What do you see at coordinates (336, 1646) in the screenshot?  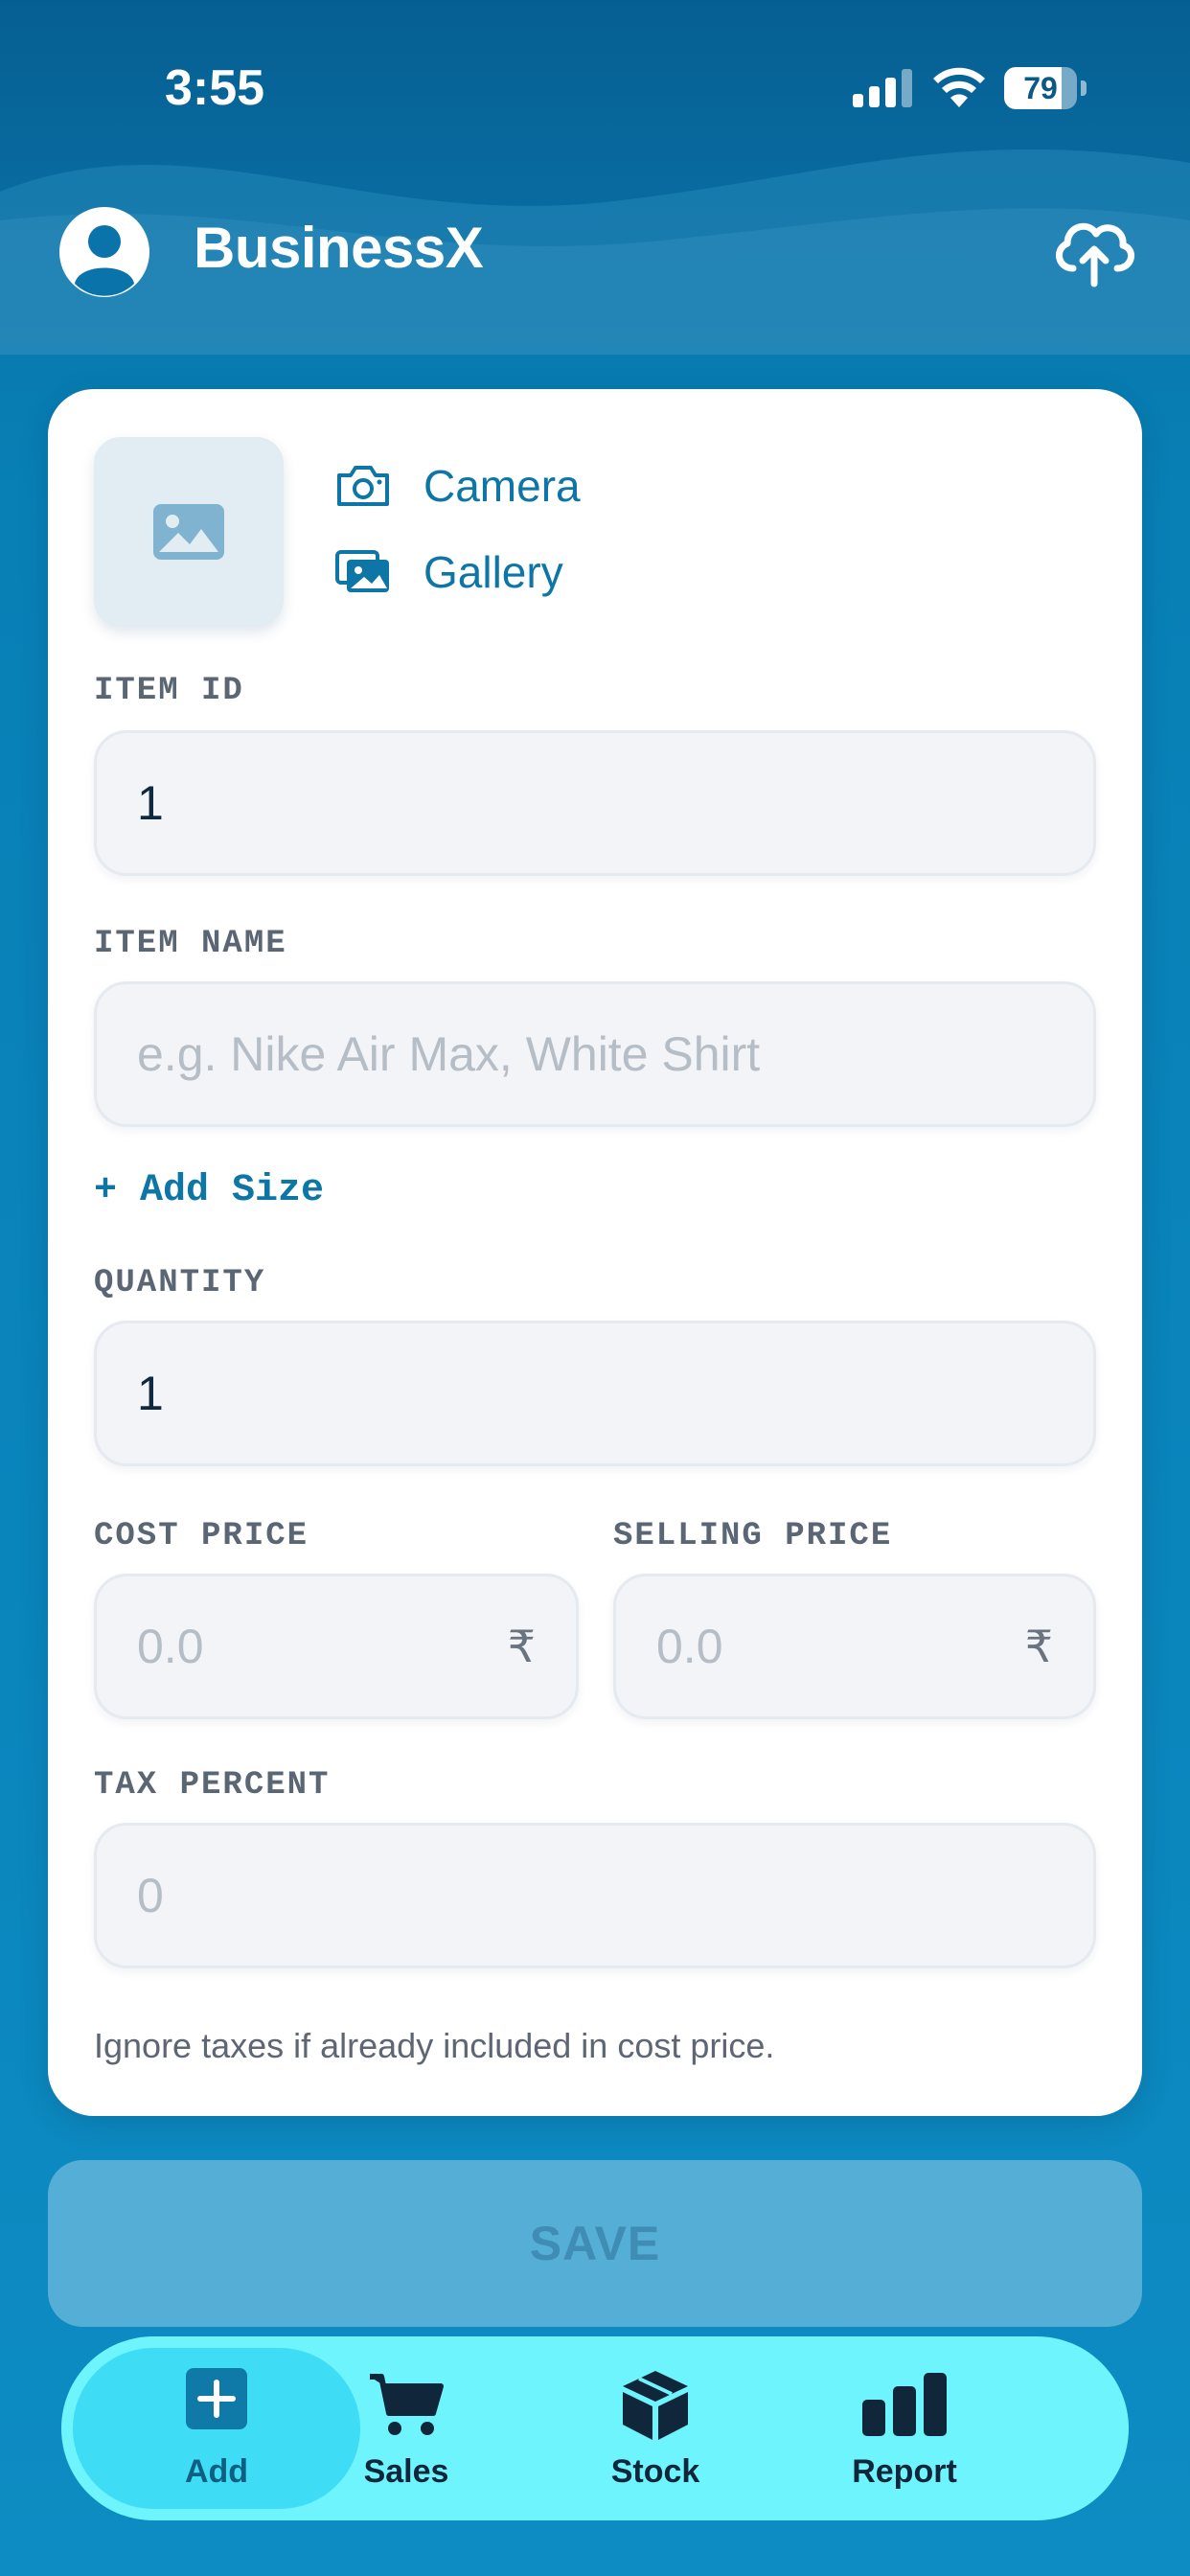 I see `cost-price-field: 0.0 ₹` at bounding box center [336, 1646].